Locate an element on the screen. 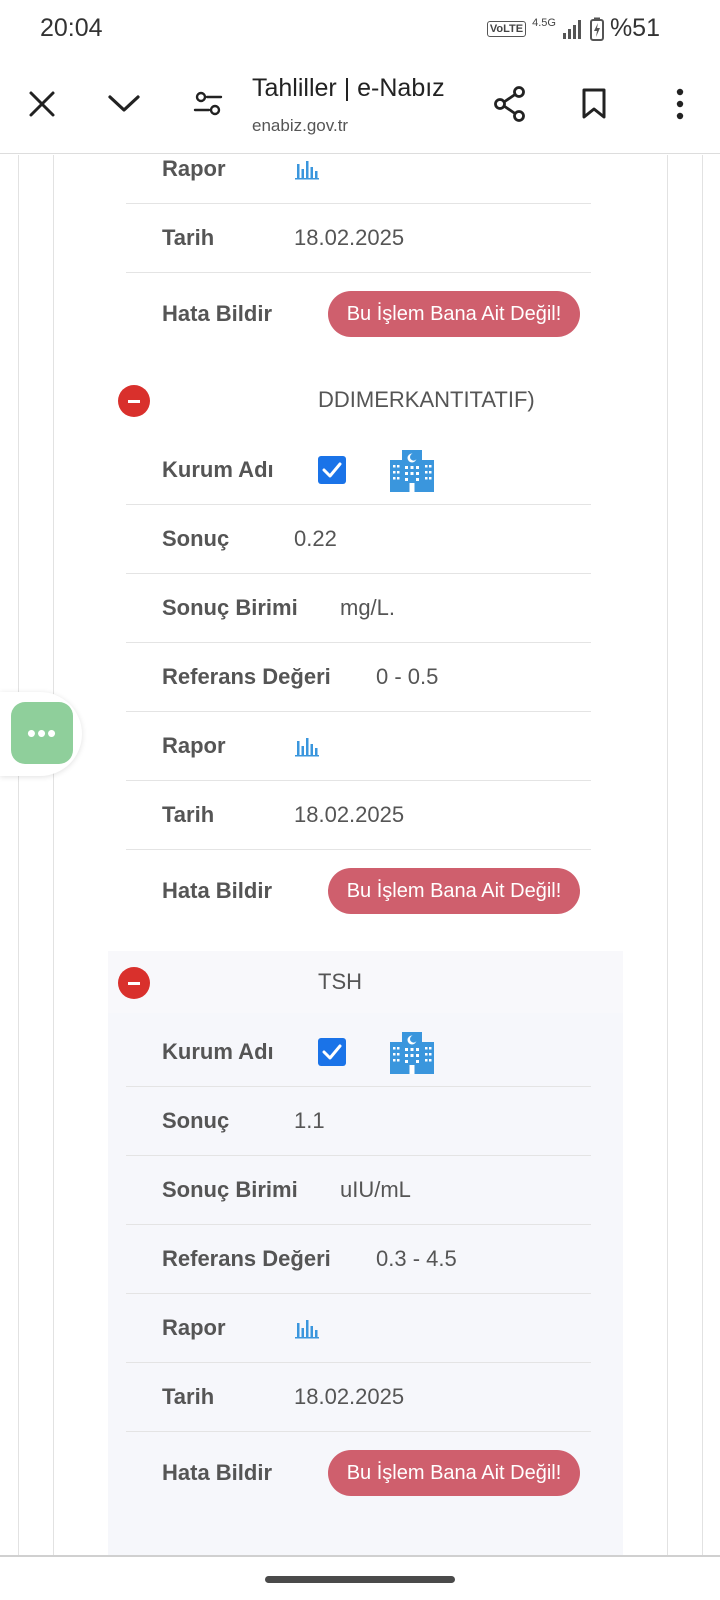 Image resolution: width=720 pixels, height=1600 pixels. partial-tarih-row: Tarih 18.02.2025 is located at coordinates (358, 238).